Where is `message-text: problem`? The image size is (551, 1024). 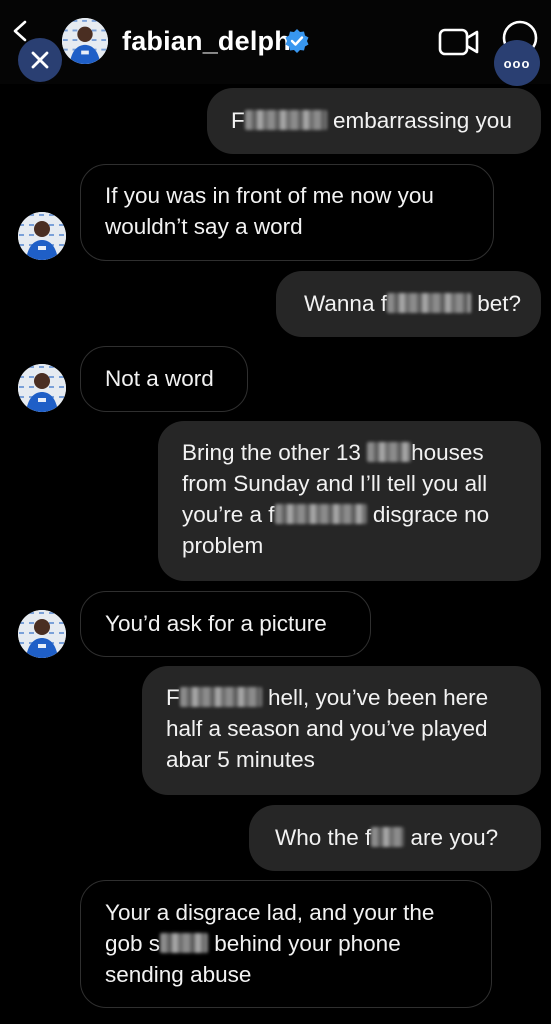
message-text: problem is located at coordinates (223, 545).